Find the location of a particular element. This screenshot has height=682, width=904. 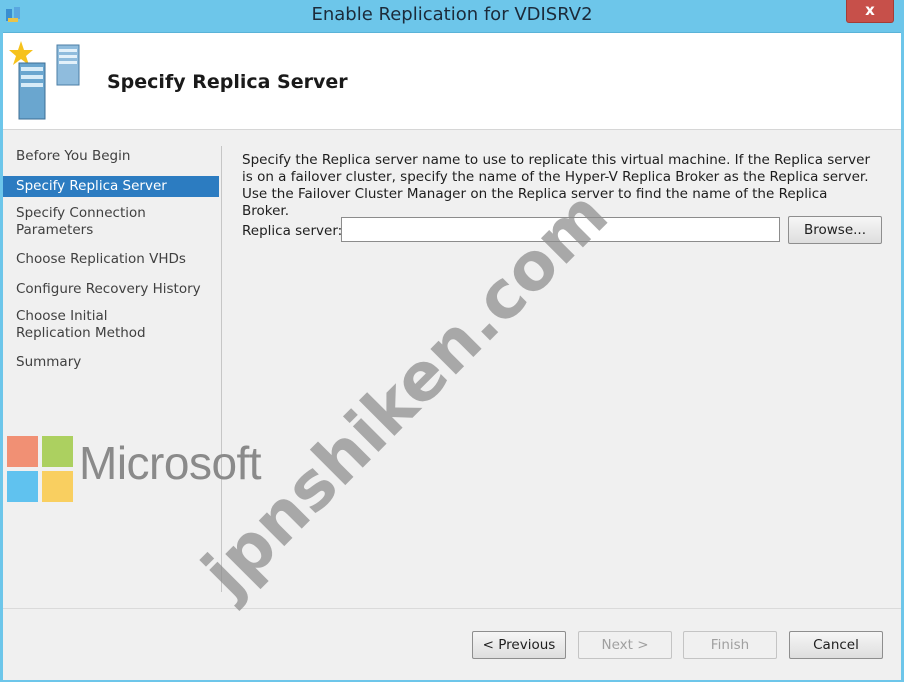

title-bar: Enable Replication for VDISRV2 x is located at coordinates (452, 16).